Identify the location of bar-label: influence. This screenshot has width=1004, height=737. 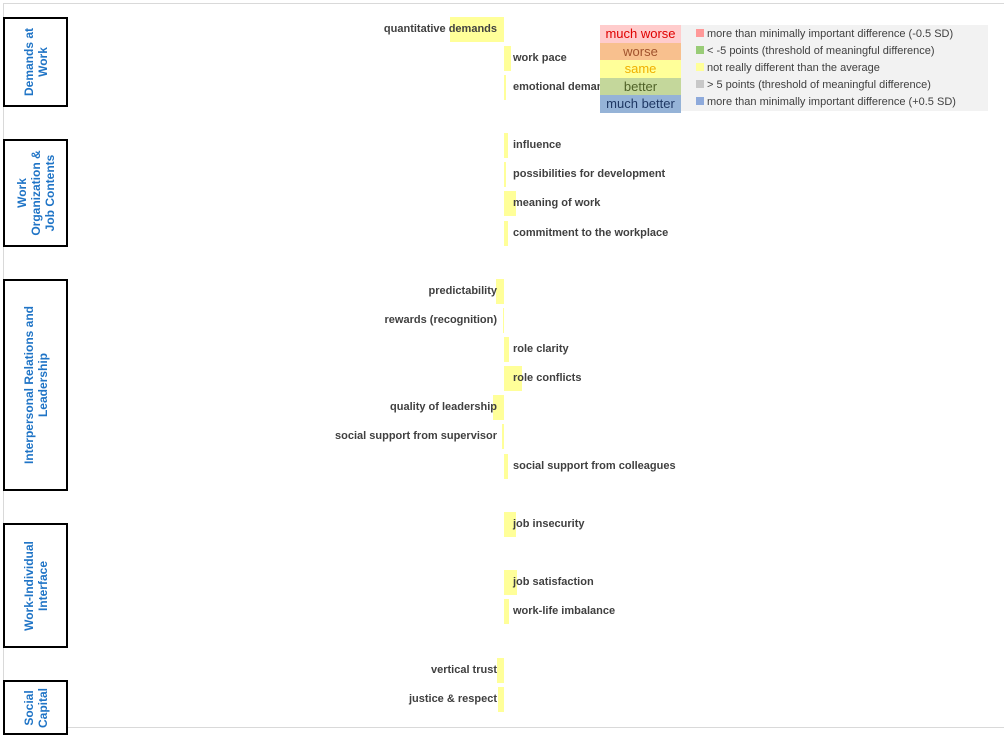
(537, 145).